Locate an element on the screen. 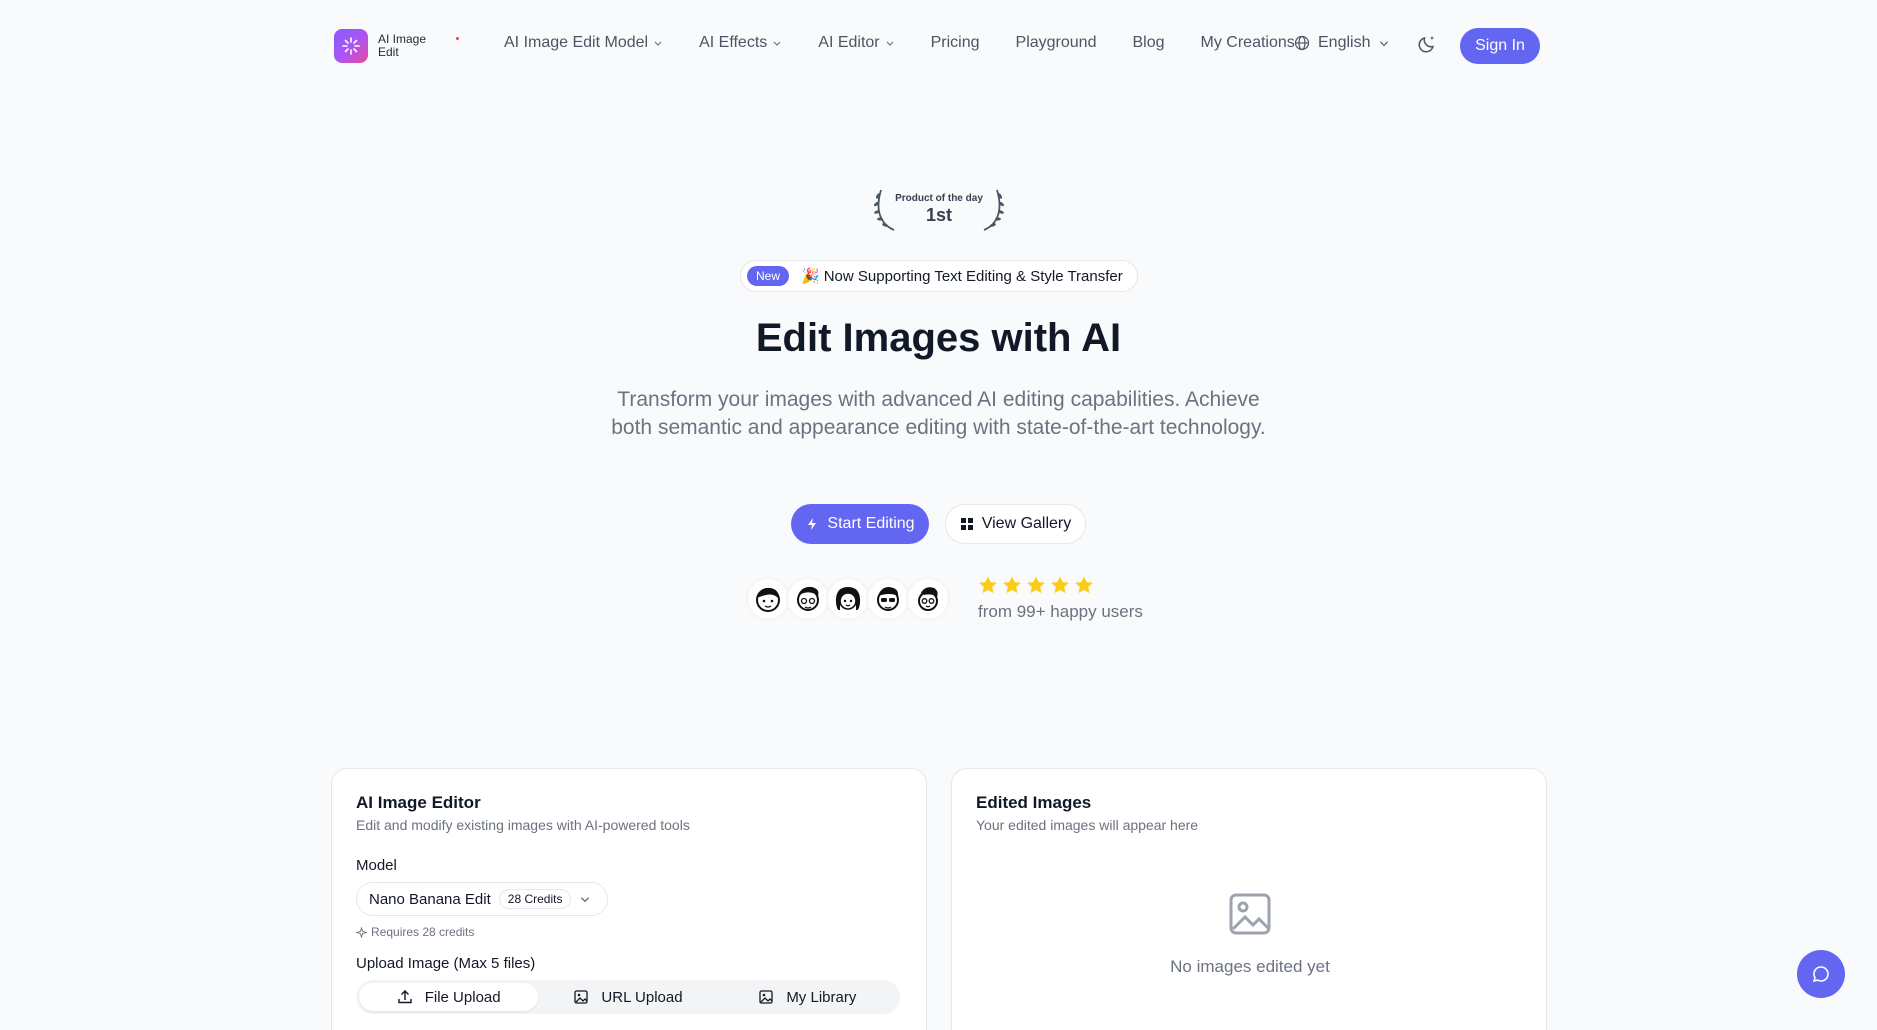  sparkle-icon is located at coordinates (361, 932).